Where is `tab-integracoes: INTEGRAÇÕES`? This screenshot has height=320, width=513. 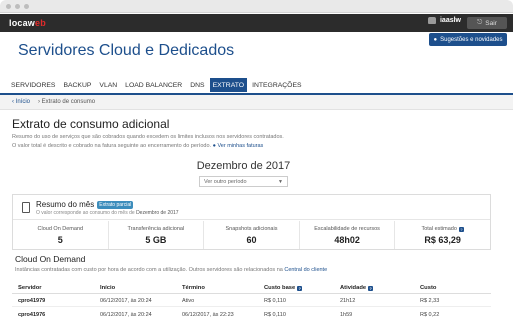
tab-integracoes: INTEGRAÇÕES is located at coordinates (276, 85).